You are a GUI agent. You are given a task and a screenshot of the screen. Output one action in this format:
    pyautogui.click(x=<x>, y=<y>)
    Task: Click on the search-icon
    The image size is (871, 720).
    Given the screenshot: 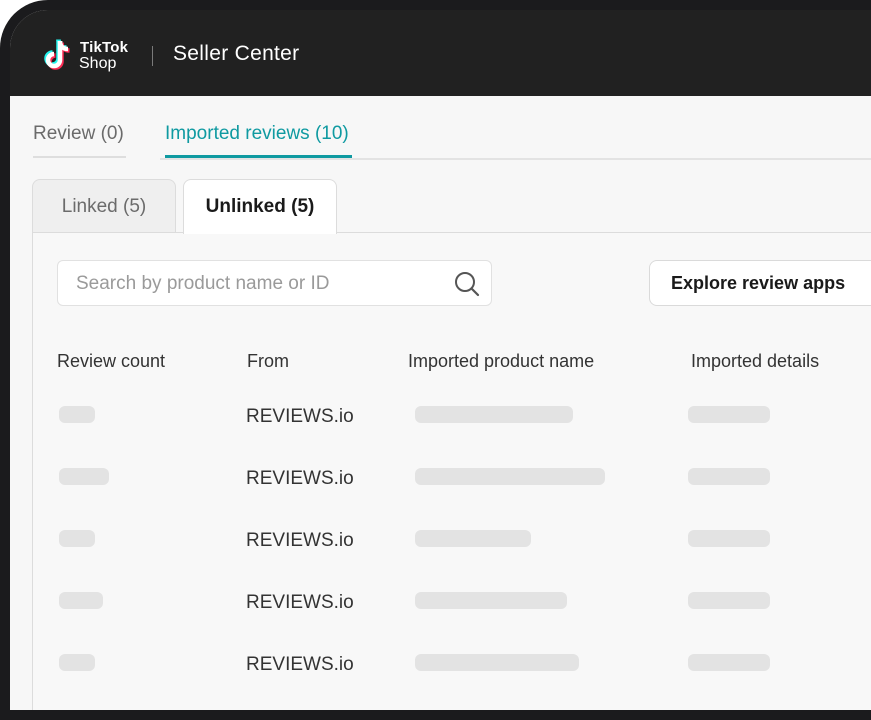 What is the action you would take?
    pyautogui.click(x=467, y=284)
    